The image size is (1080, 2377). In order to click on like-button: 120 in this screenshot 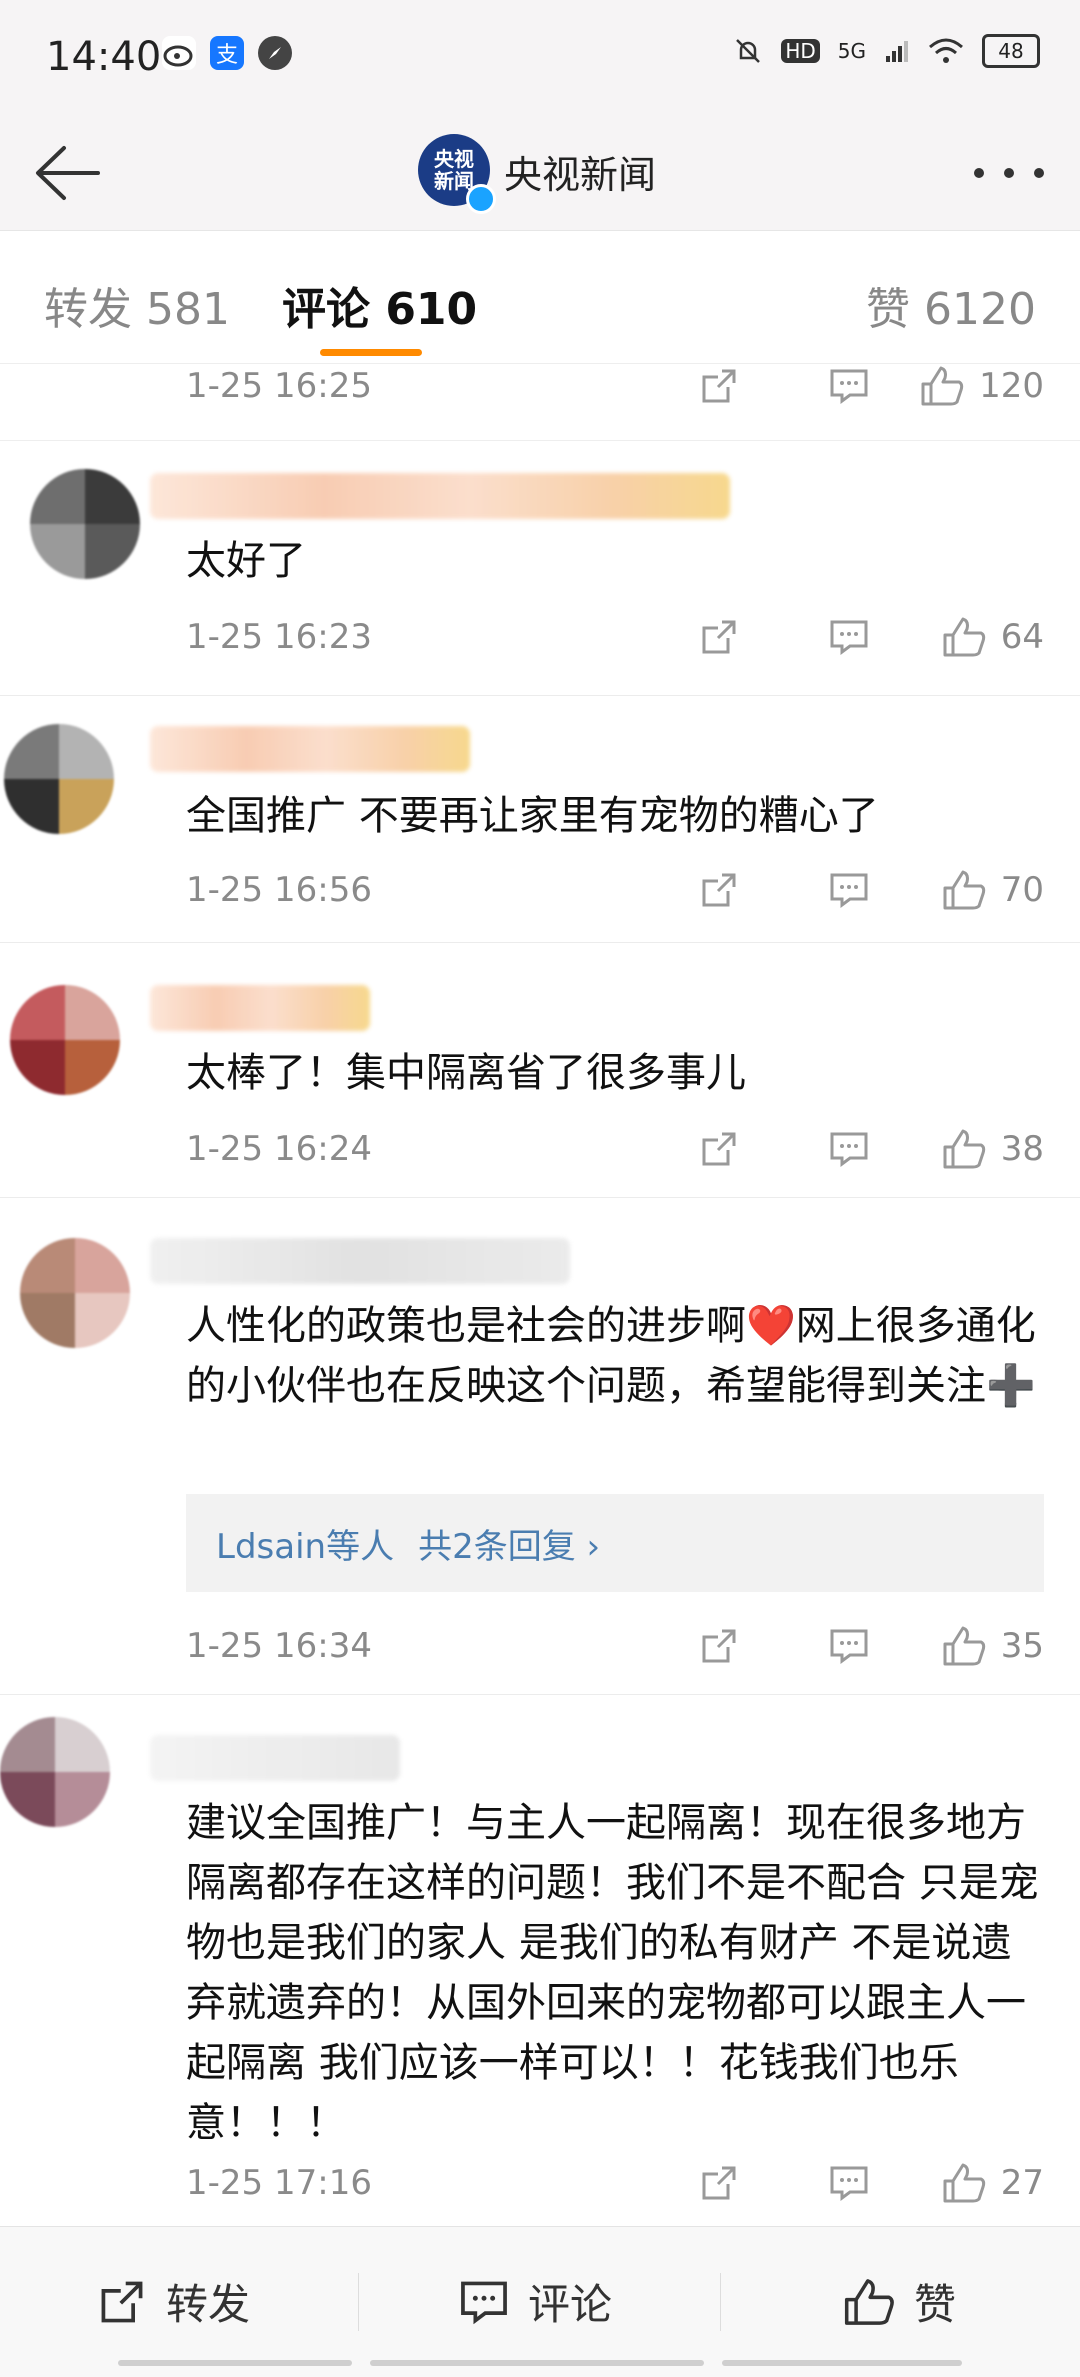, I will do `click(979, 386)`.